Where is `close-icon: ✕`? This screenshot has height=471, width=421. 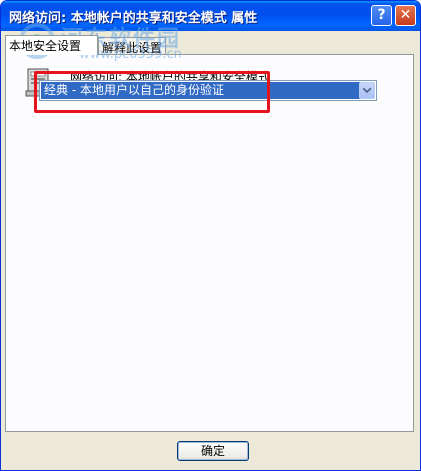 close-icon: ✕ is located at coordinates (405, 15).